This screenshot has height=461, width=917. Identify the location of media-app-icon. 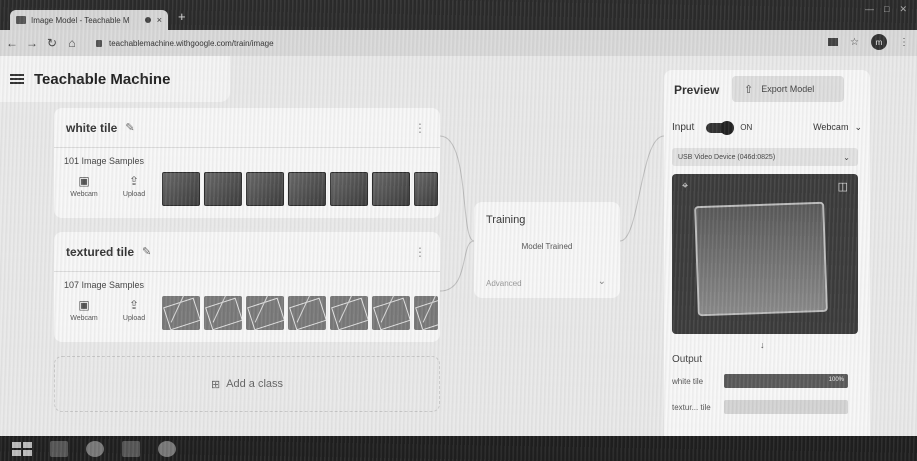
(131, 448).